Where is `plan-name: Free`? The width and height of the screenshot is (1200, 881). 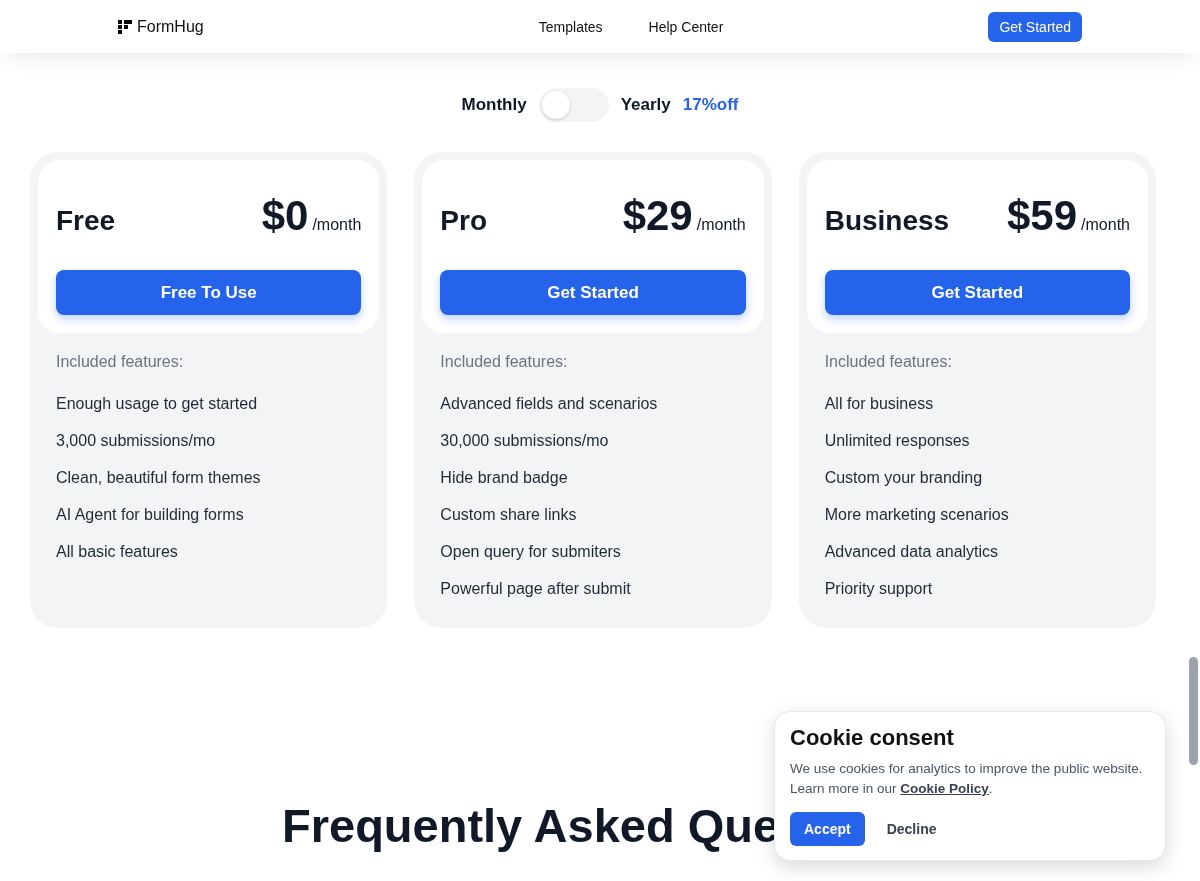
plan-name: Free is located at coordinates (86, 221).